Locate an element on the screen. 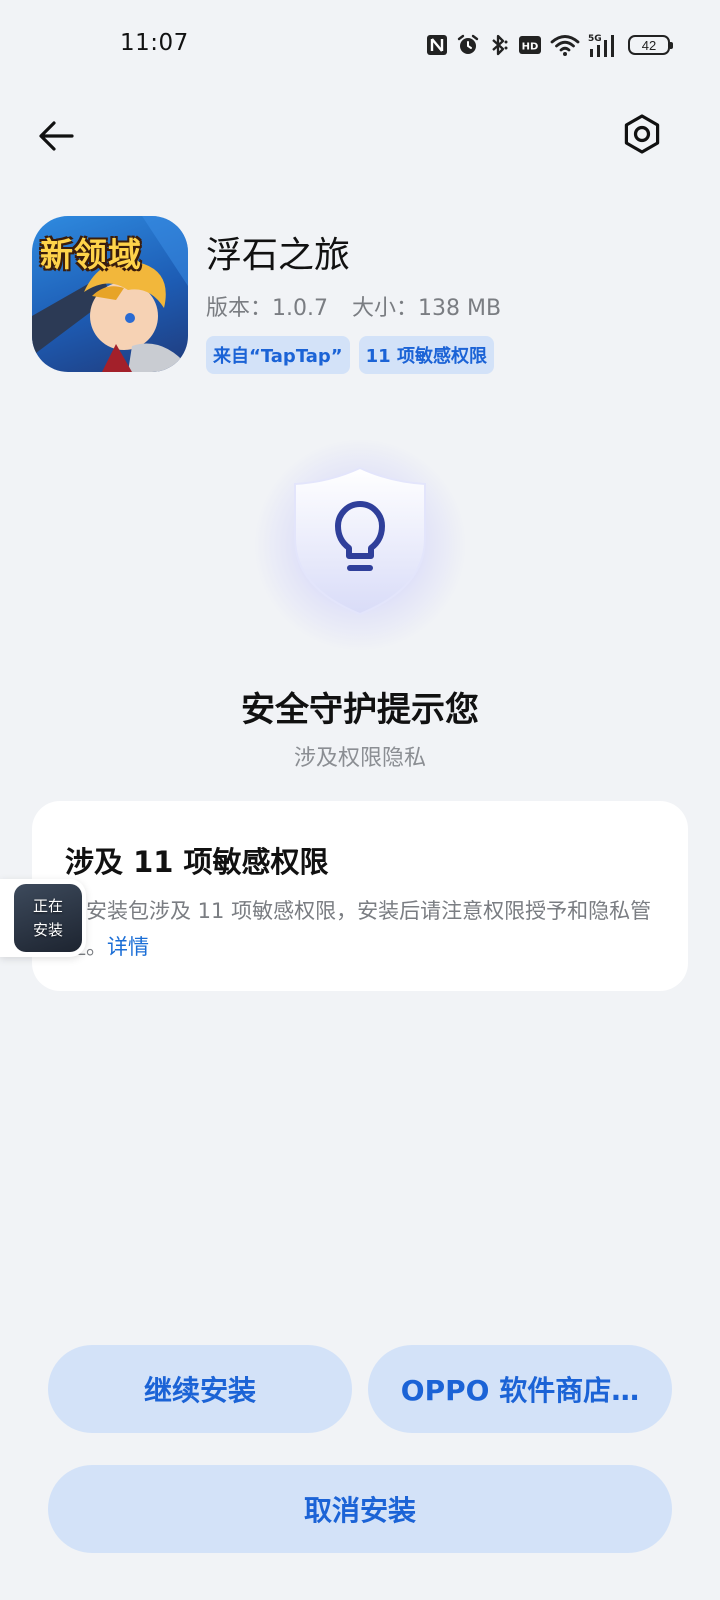 This screenshot has width=720, height=1600. guard-subtitle: 涉及权限隐私 is located at coordinates (359, 758).